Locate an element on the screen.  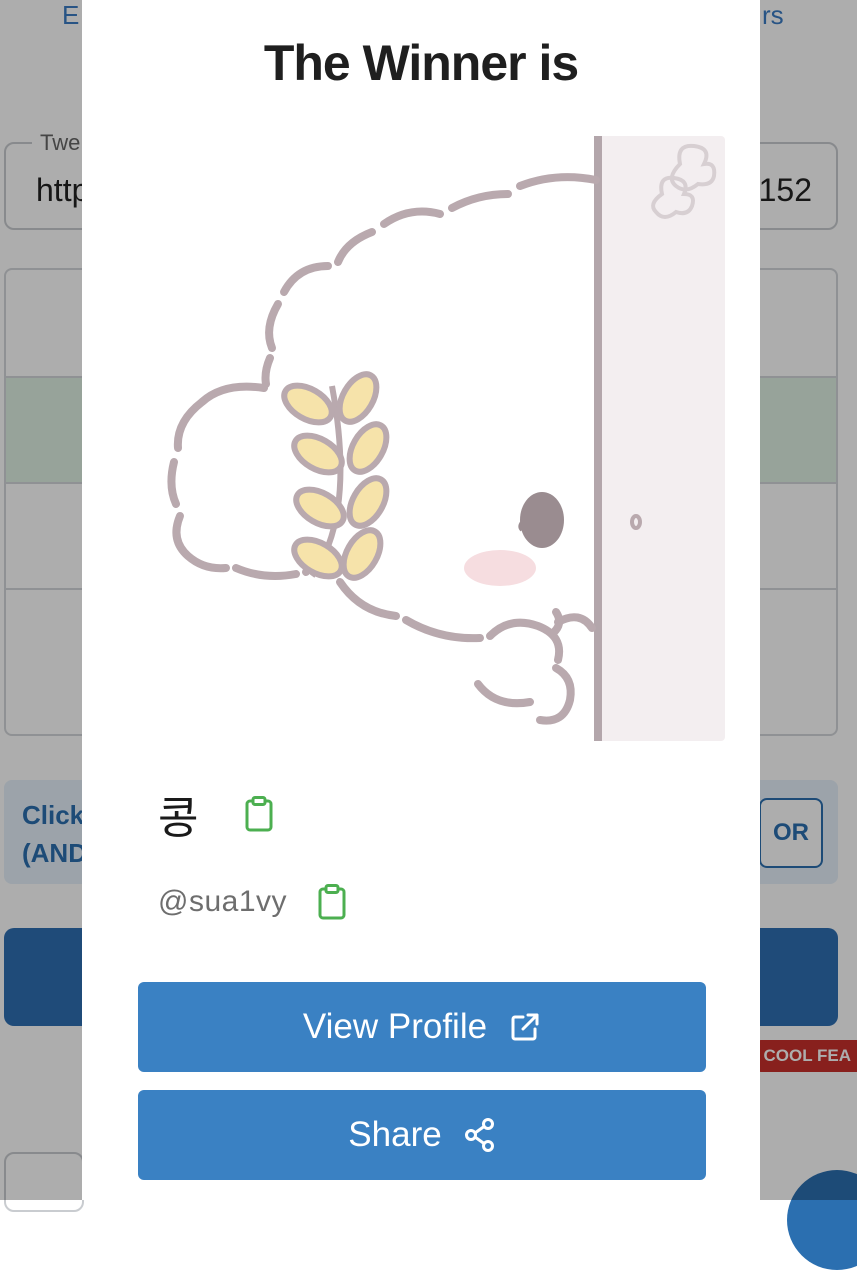
view-profile-button: View Profile is located at coordinates (422, 1027).